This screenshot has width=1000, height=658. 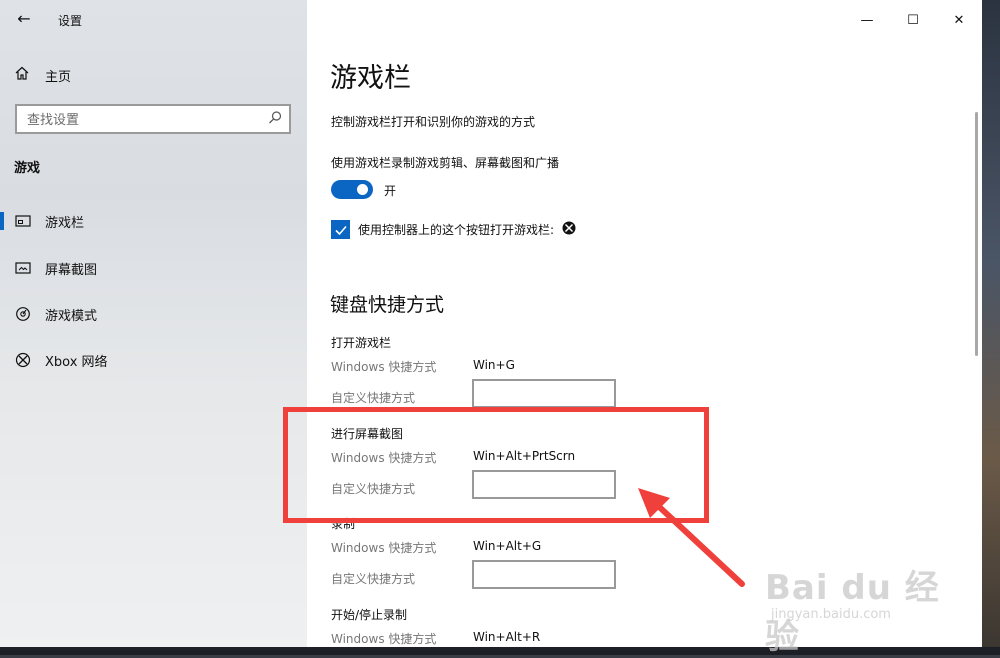 I want to click on scrollbar, so click(x=976, y=234).